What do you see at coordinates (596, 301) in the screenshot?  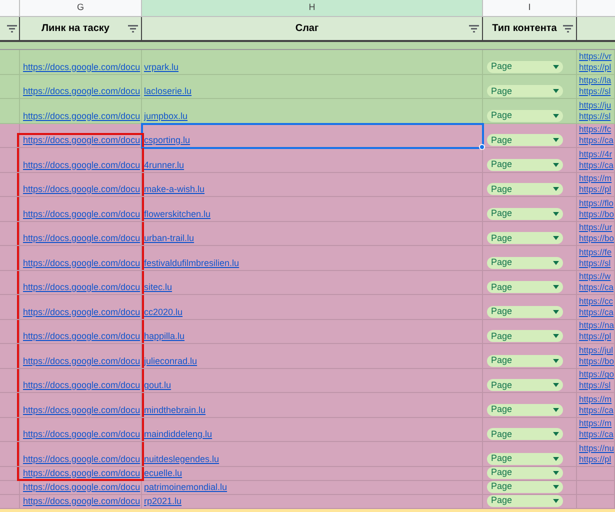 I see `page-link: https://cc` at bounding box center [596, 301].